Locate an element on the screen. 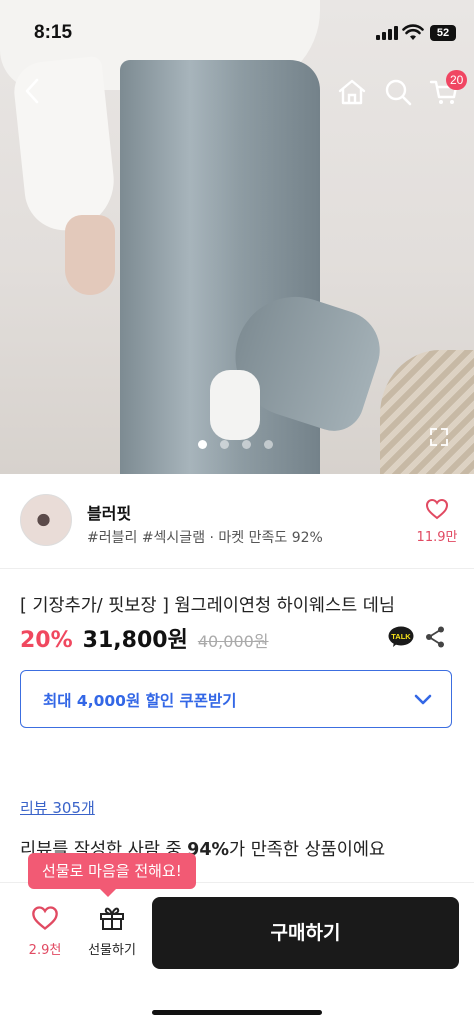  review-summary-suffix: 가 만족한 상품이에요 is located at coordinates (307, 850).